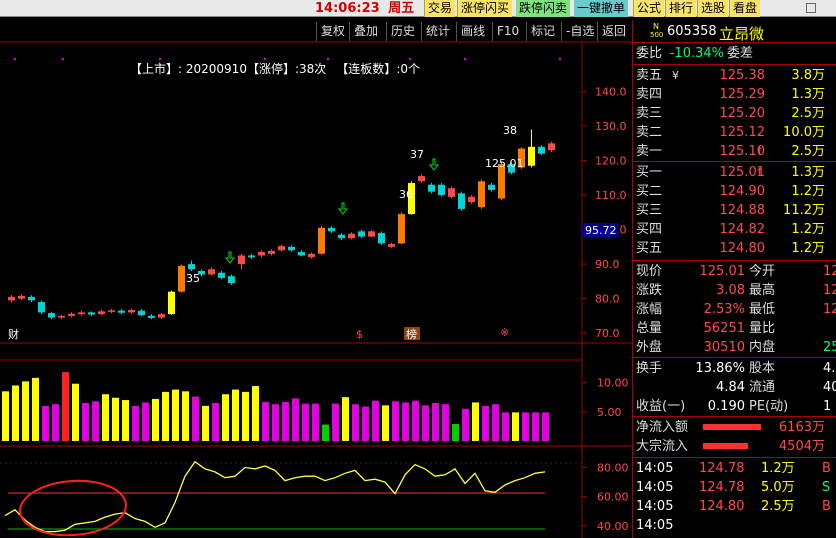  Describe the element at coordinates (734, 368) in the screenshot. I see `stats-row: 换手 13.86% 股本 4.` at that location.